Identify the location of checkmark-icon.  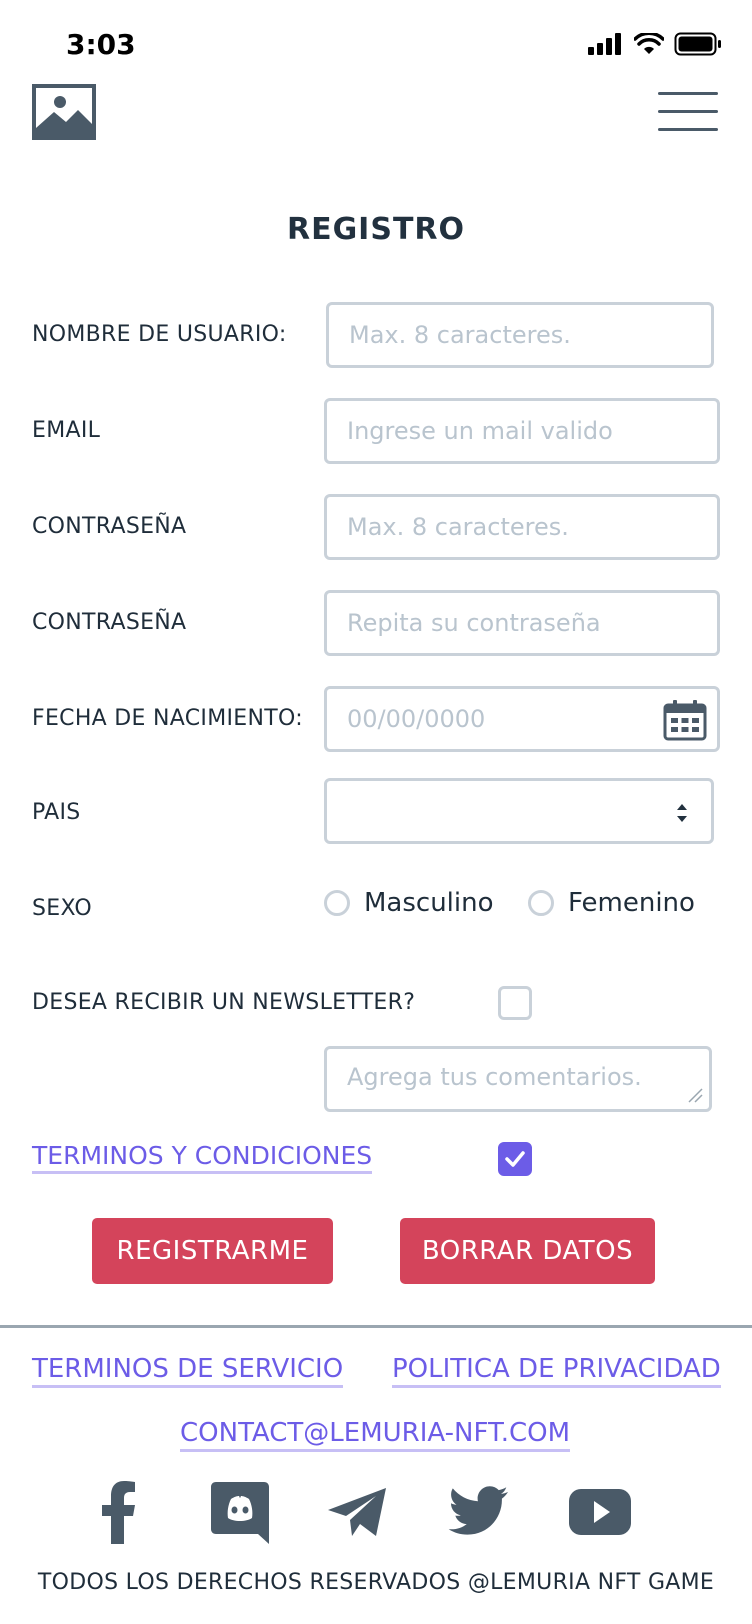
(515, 1159).